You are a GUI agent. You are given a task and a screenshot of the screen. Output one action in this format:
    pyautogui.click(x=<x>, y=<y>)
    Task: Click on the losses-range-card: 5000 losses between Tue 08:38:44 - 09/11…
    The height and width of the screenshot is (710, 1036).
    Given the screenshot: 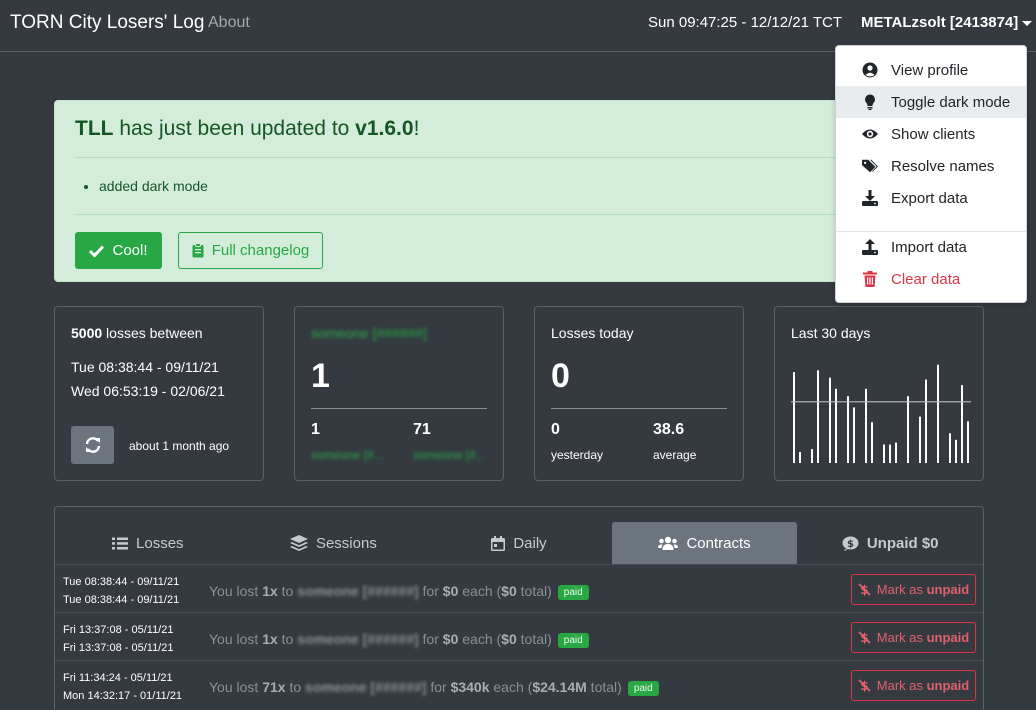 What is the action you would take?
    pyautogui.click(x=159, y=393)
    